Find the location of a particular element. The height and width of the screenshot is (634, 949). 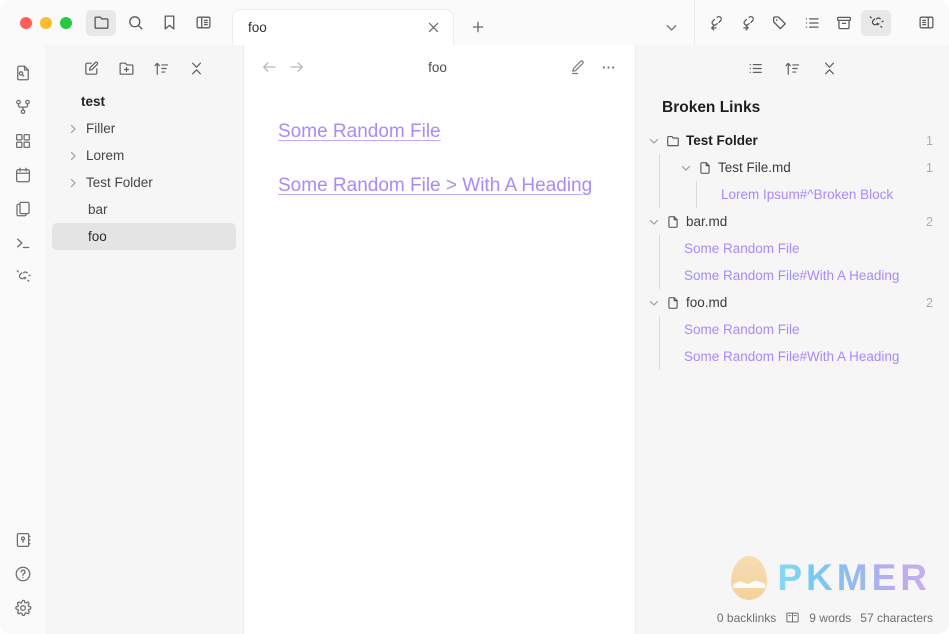

backlinks-icon is located at coordinates (716, 23).